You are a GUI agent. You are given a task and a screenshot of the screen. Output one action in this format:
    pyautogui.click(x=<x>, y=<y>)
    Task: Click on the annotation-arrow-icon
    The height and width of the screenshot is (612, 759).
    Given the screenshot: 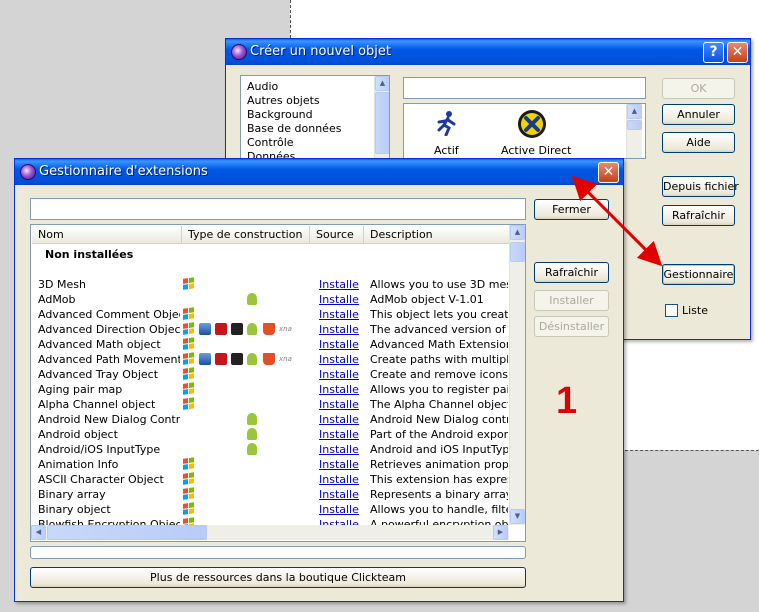 What is the action you would take?
    pyautogui.click(x=617, y=221)
    